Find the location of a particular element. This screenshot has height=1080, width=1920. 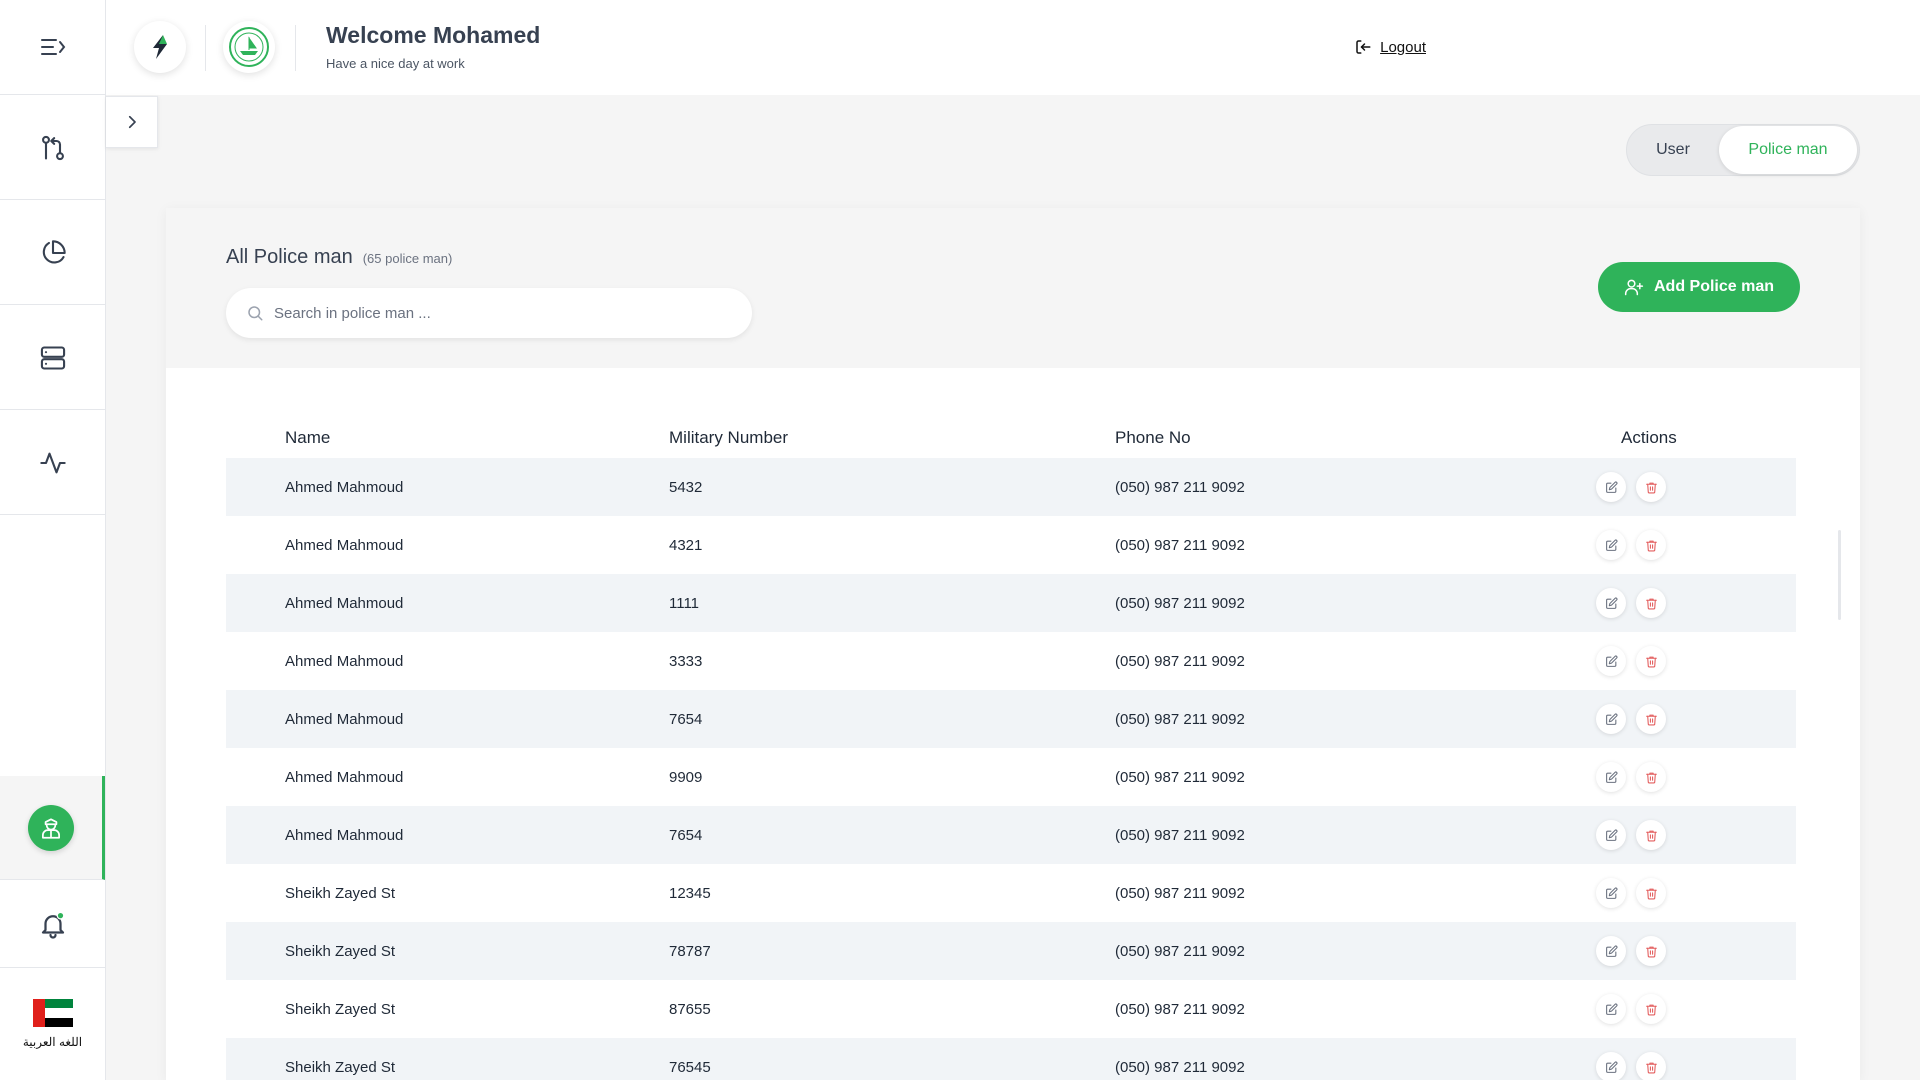

sidebar-item-servers is located at coordinates (52, 358).